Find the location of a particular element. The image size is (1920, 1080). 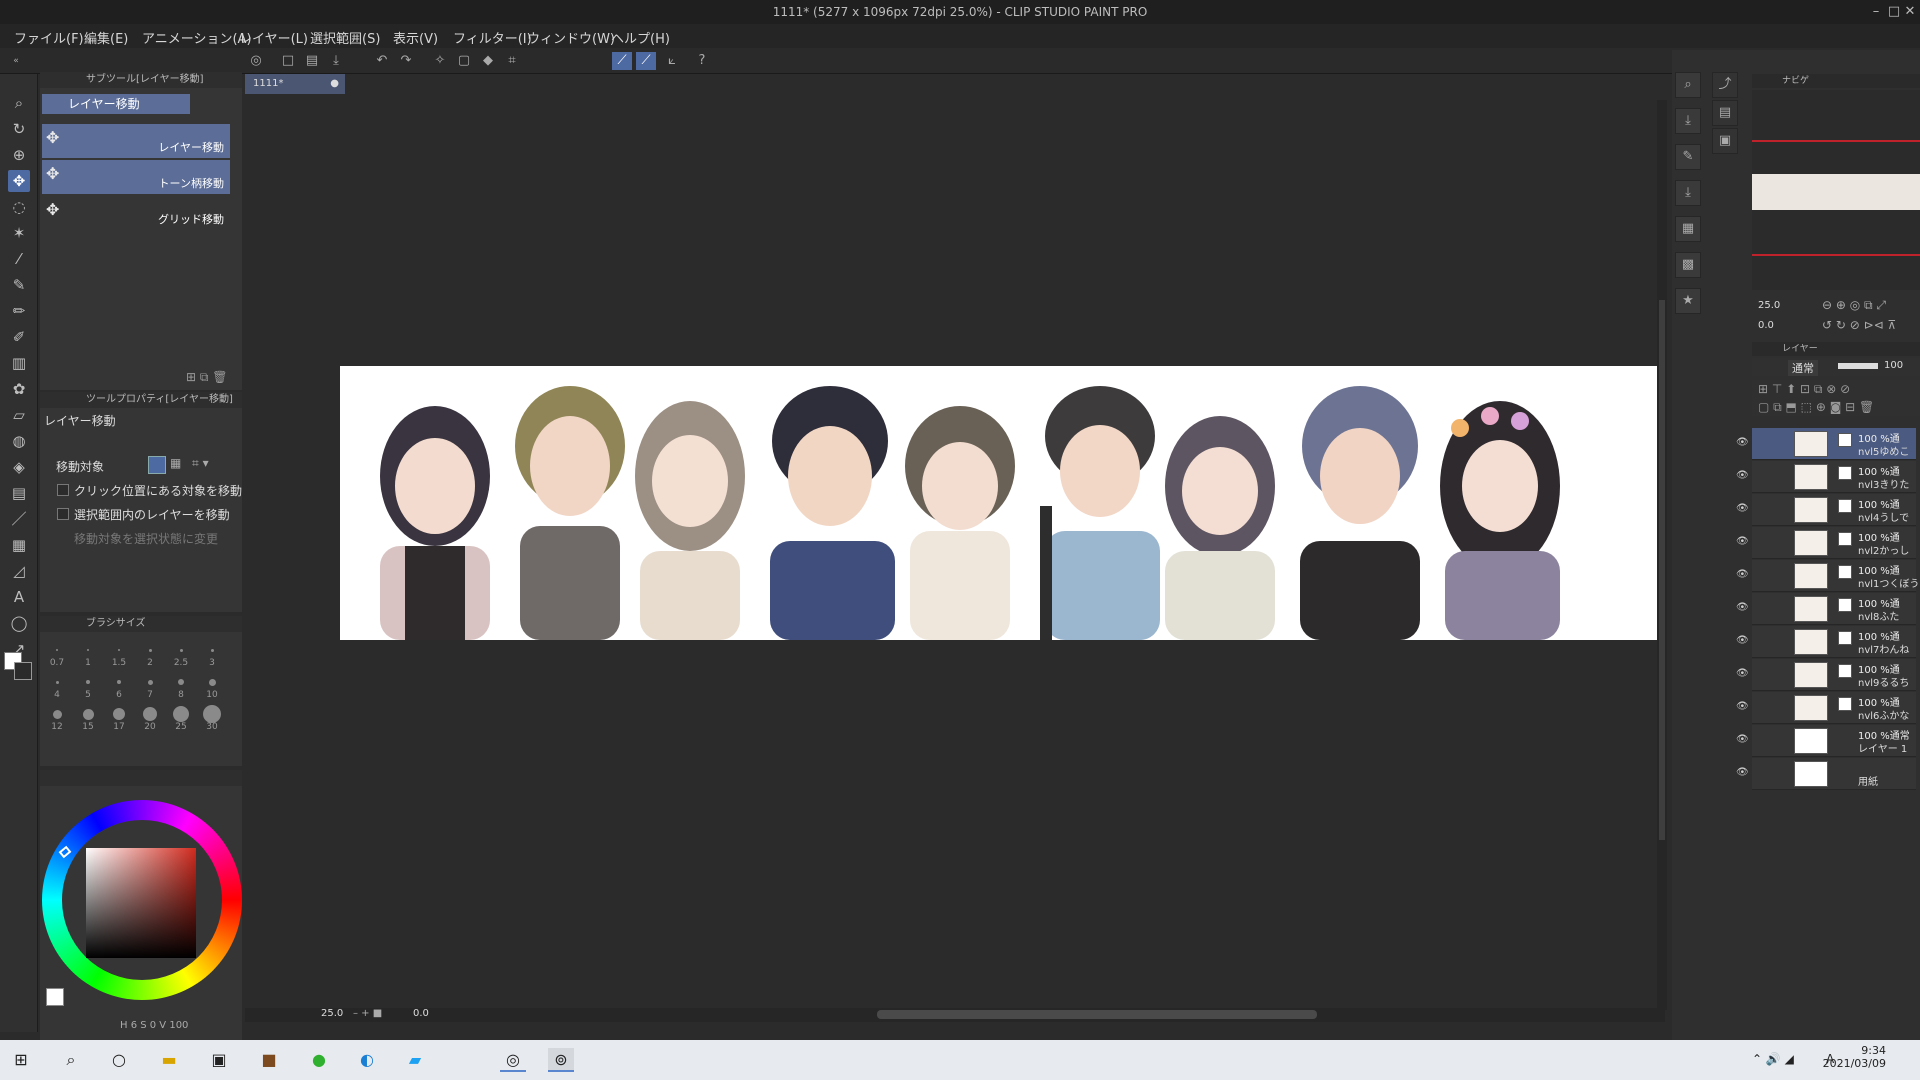

vertical-scroll-thumb is located at coordinates (1662, 570).